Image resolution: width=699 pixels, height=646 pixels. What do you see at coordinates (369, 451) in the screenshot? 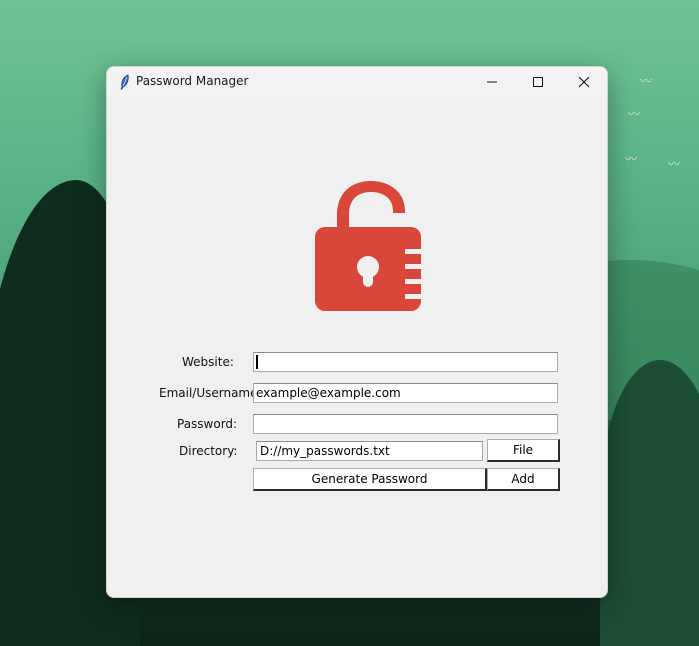
I see `directory-input: D://my_passwords.txt` at bounding box center [369, 451].